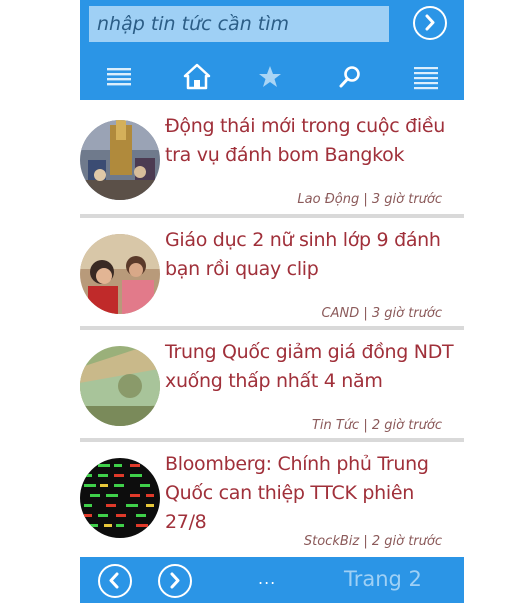  Describe the element at coordinates (369, 199) in the screenshot. I see `article-meta: Lao Động | 3 giờ trước` at that location.